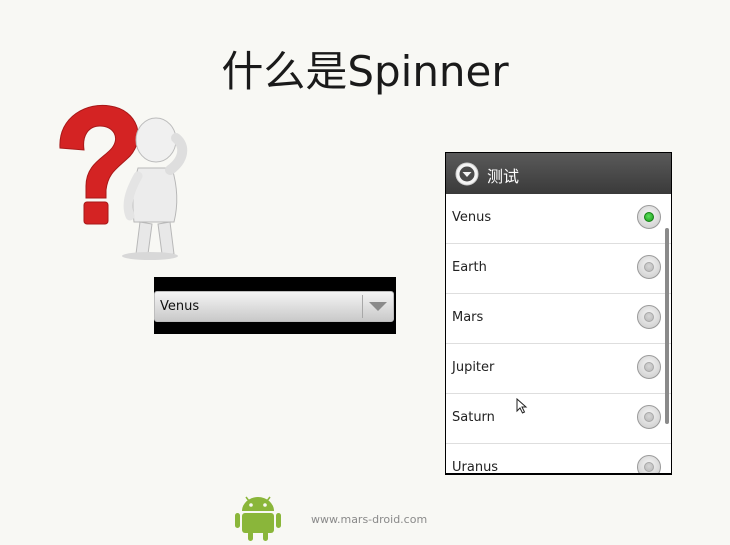 This screenshot has height=545, width=730. Describe the element at coordinates (558, 319) in the screenshot. I see `list-item: Mars` at that location.